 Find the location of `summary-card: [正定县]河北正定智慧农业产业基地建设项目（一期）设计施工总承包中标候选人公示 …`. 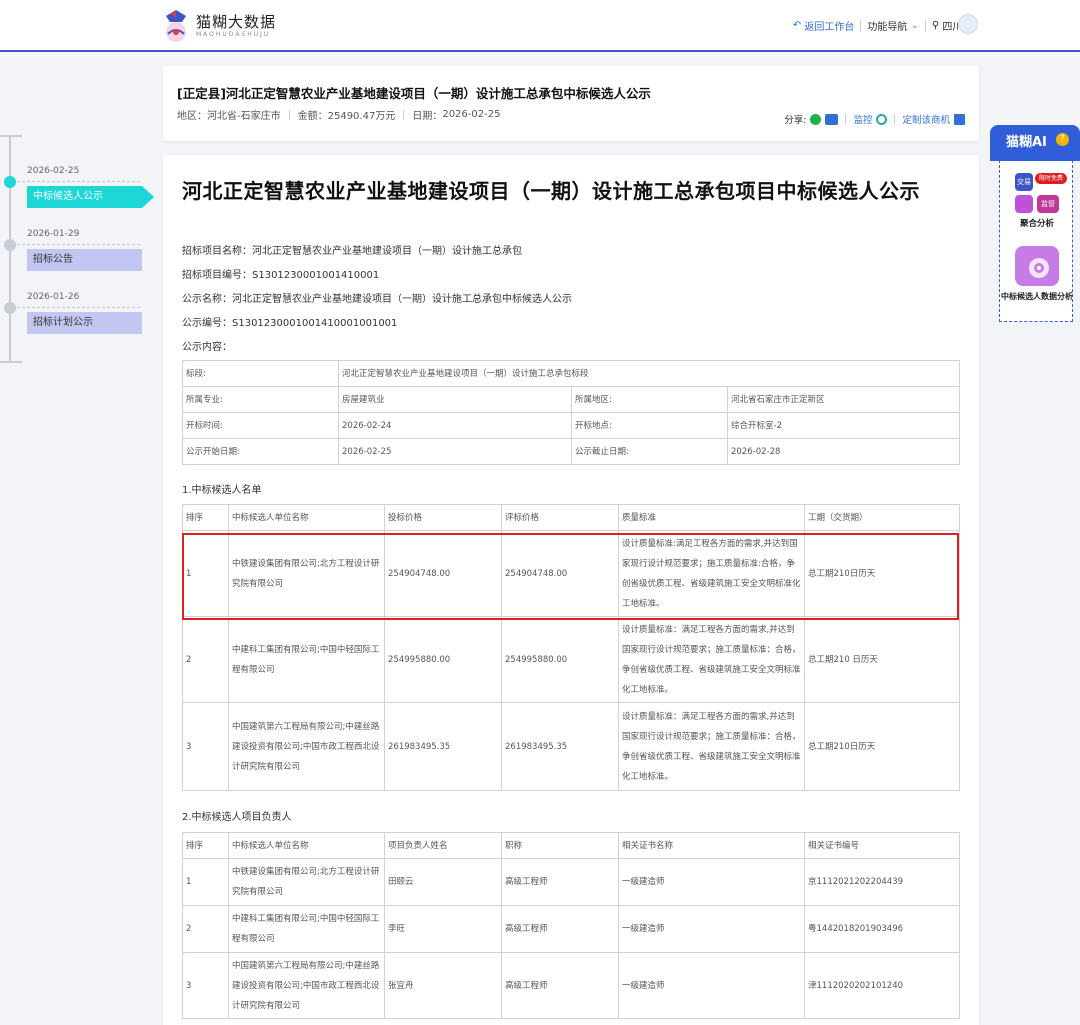

summary-card: [正定县]河北正定智慧农业产业基地建设项目（一期）设计施工总承包中标候选人公示 … is located at coordinates (571, 103).